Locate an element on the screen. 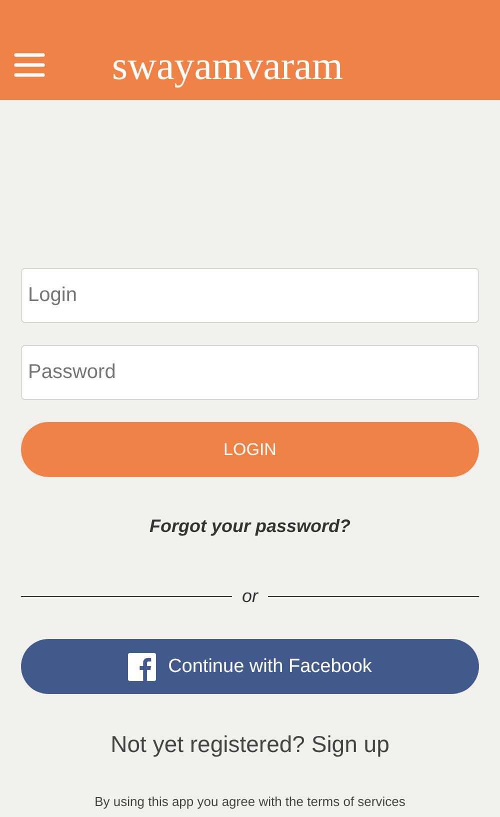 Image resolution: width=500 pixels, height=817 pixels. signup-link: Not yet registered? Sign up is located at coordinates (250, 744).